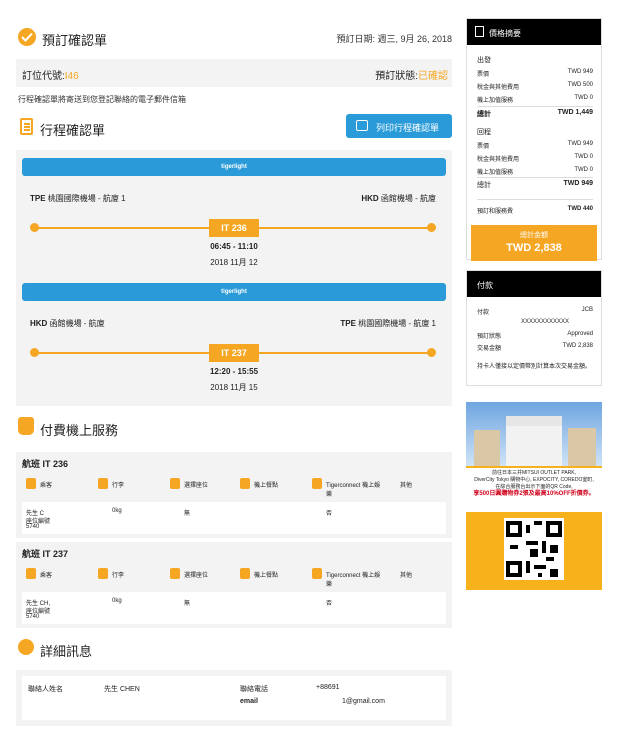 The height and width of the screenshot is (737, 640). Describe the element at coordinates (45, 689) in the screenshot. I see `contact-name-label: 聯絡人姓名` at that location.